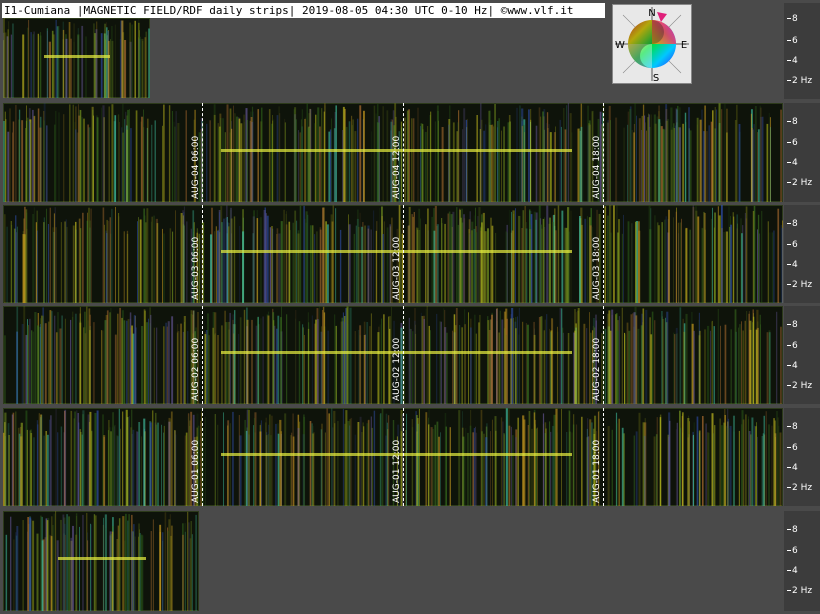  I want to click on time-label: AUG-04 18:00, so click(597, 167).